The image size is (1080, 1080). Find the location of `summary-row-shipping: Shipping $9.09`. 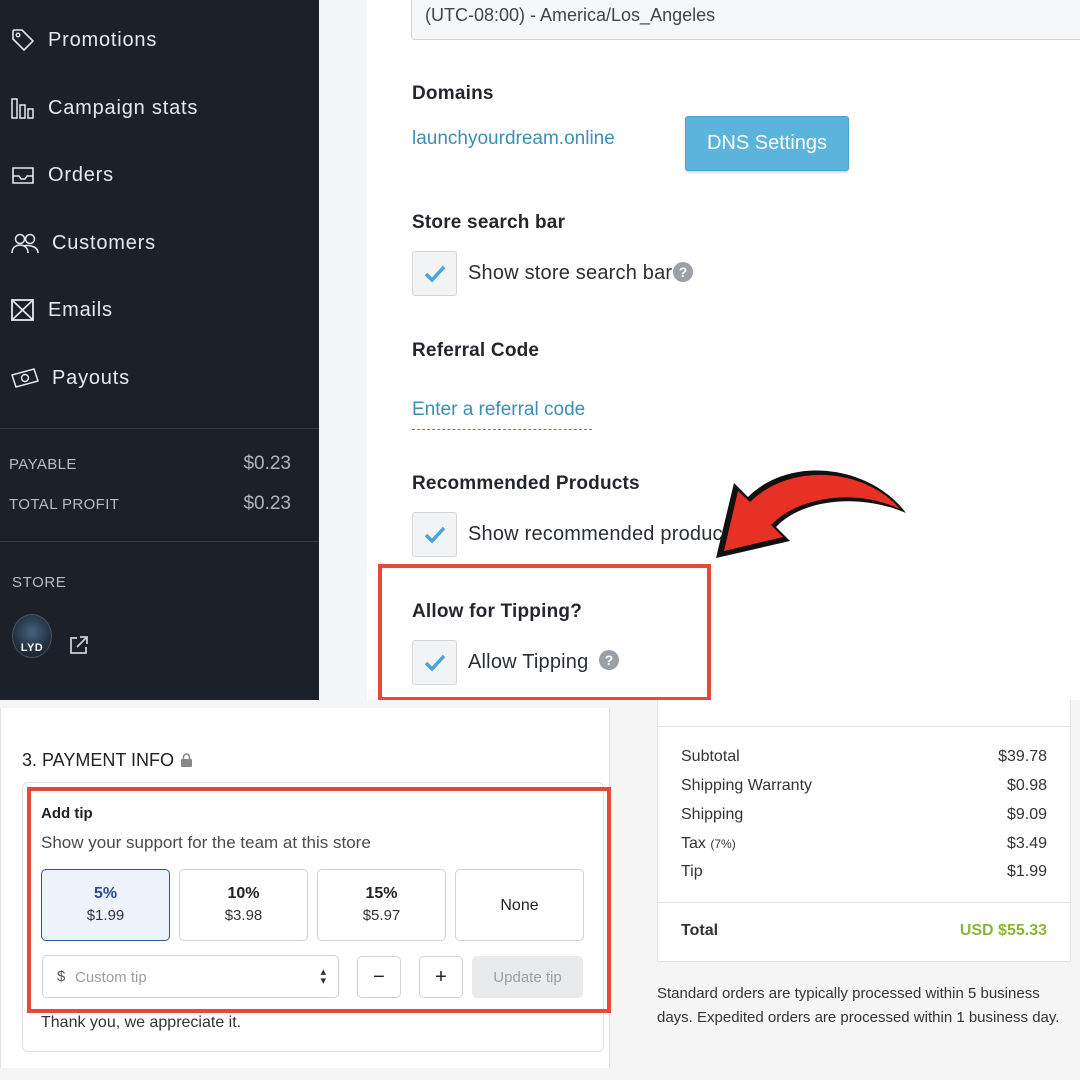

summary-row-shipping: Shipping $9.09 is located at coordinates (864, 815).